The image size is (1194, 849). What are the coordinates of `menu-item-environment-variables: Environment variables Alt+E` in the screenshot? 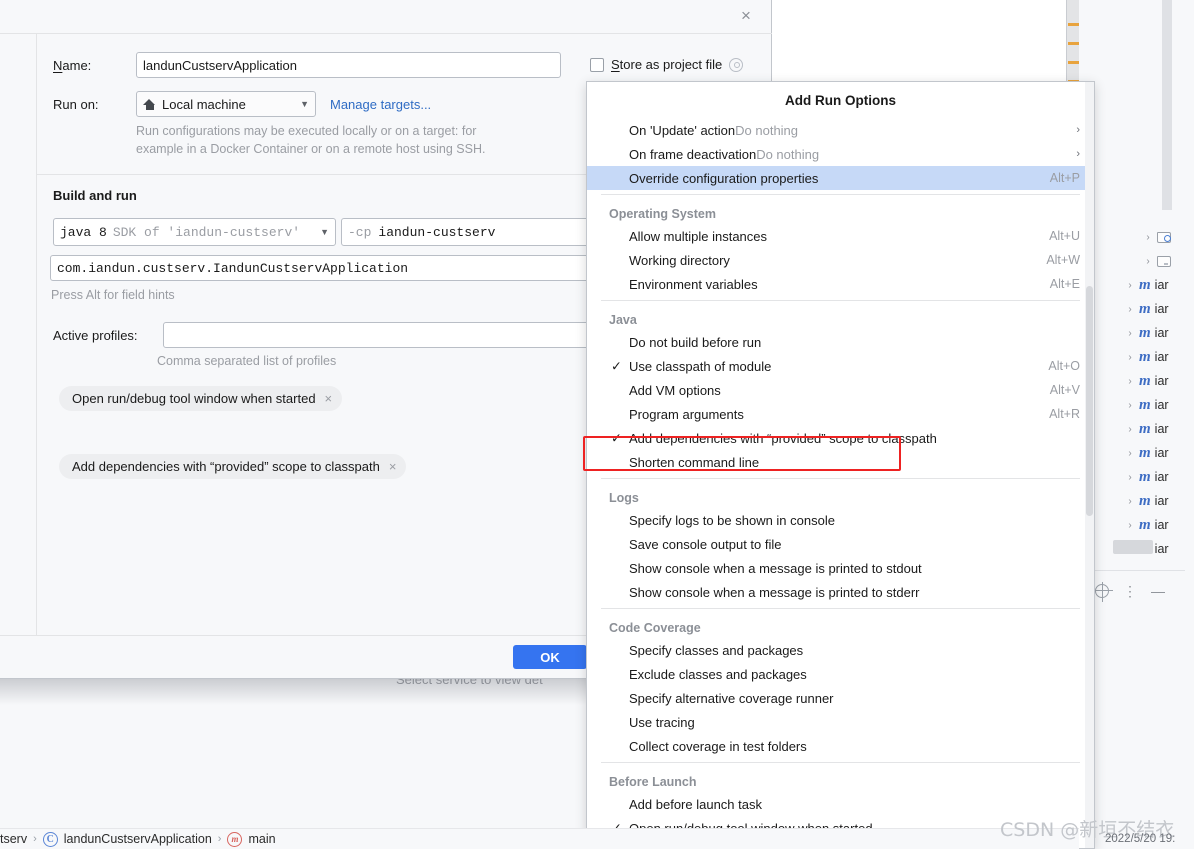 It's located at (840, 284).